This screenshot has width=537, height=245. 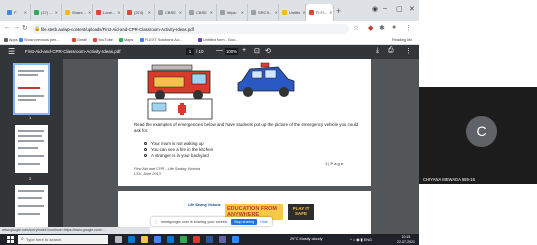 I want to click on tab-4: (374) ✕, so click(x=139, y=12).